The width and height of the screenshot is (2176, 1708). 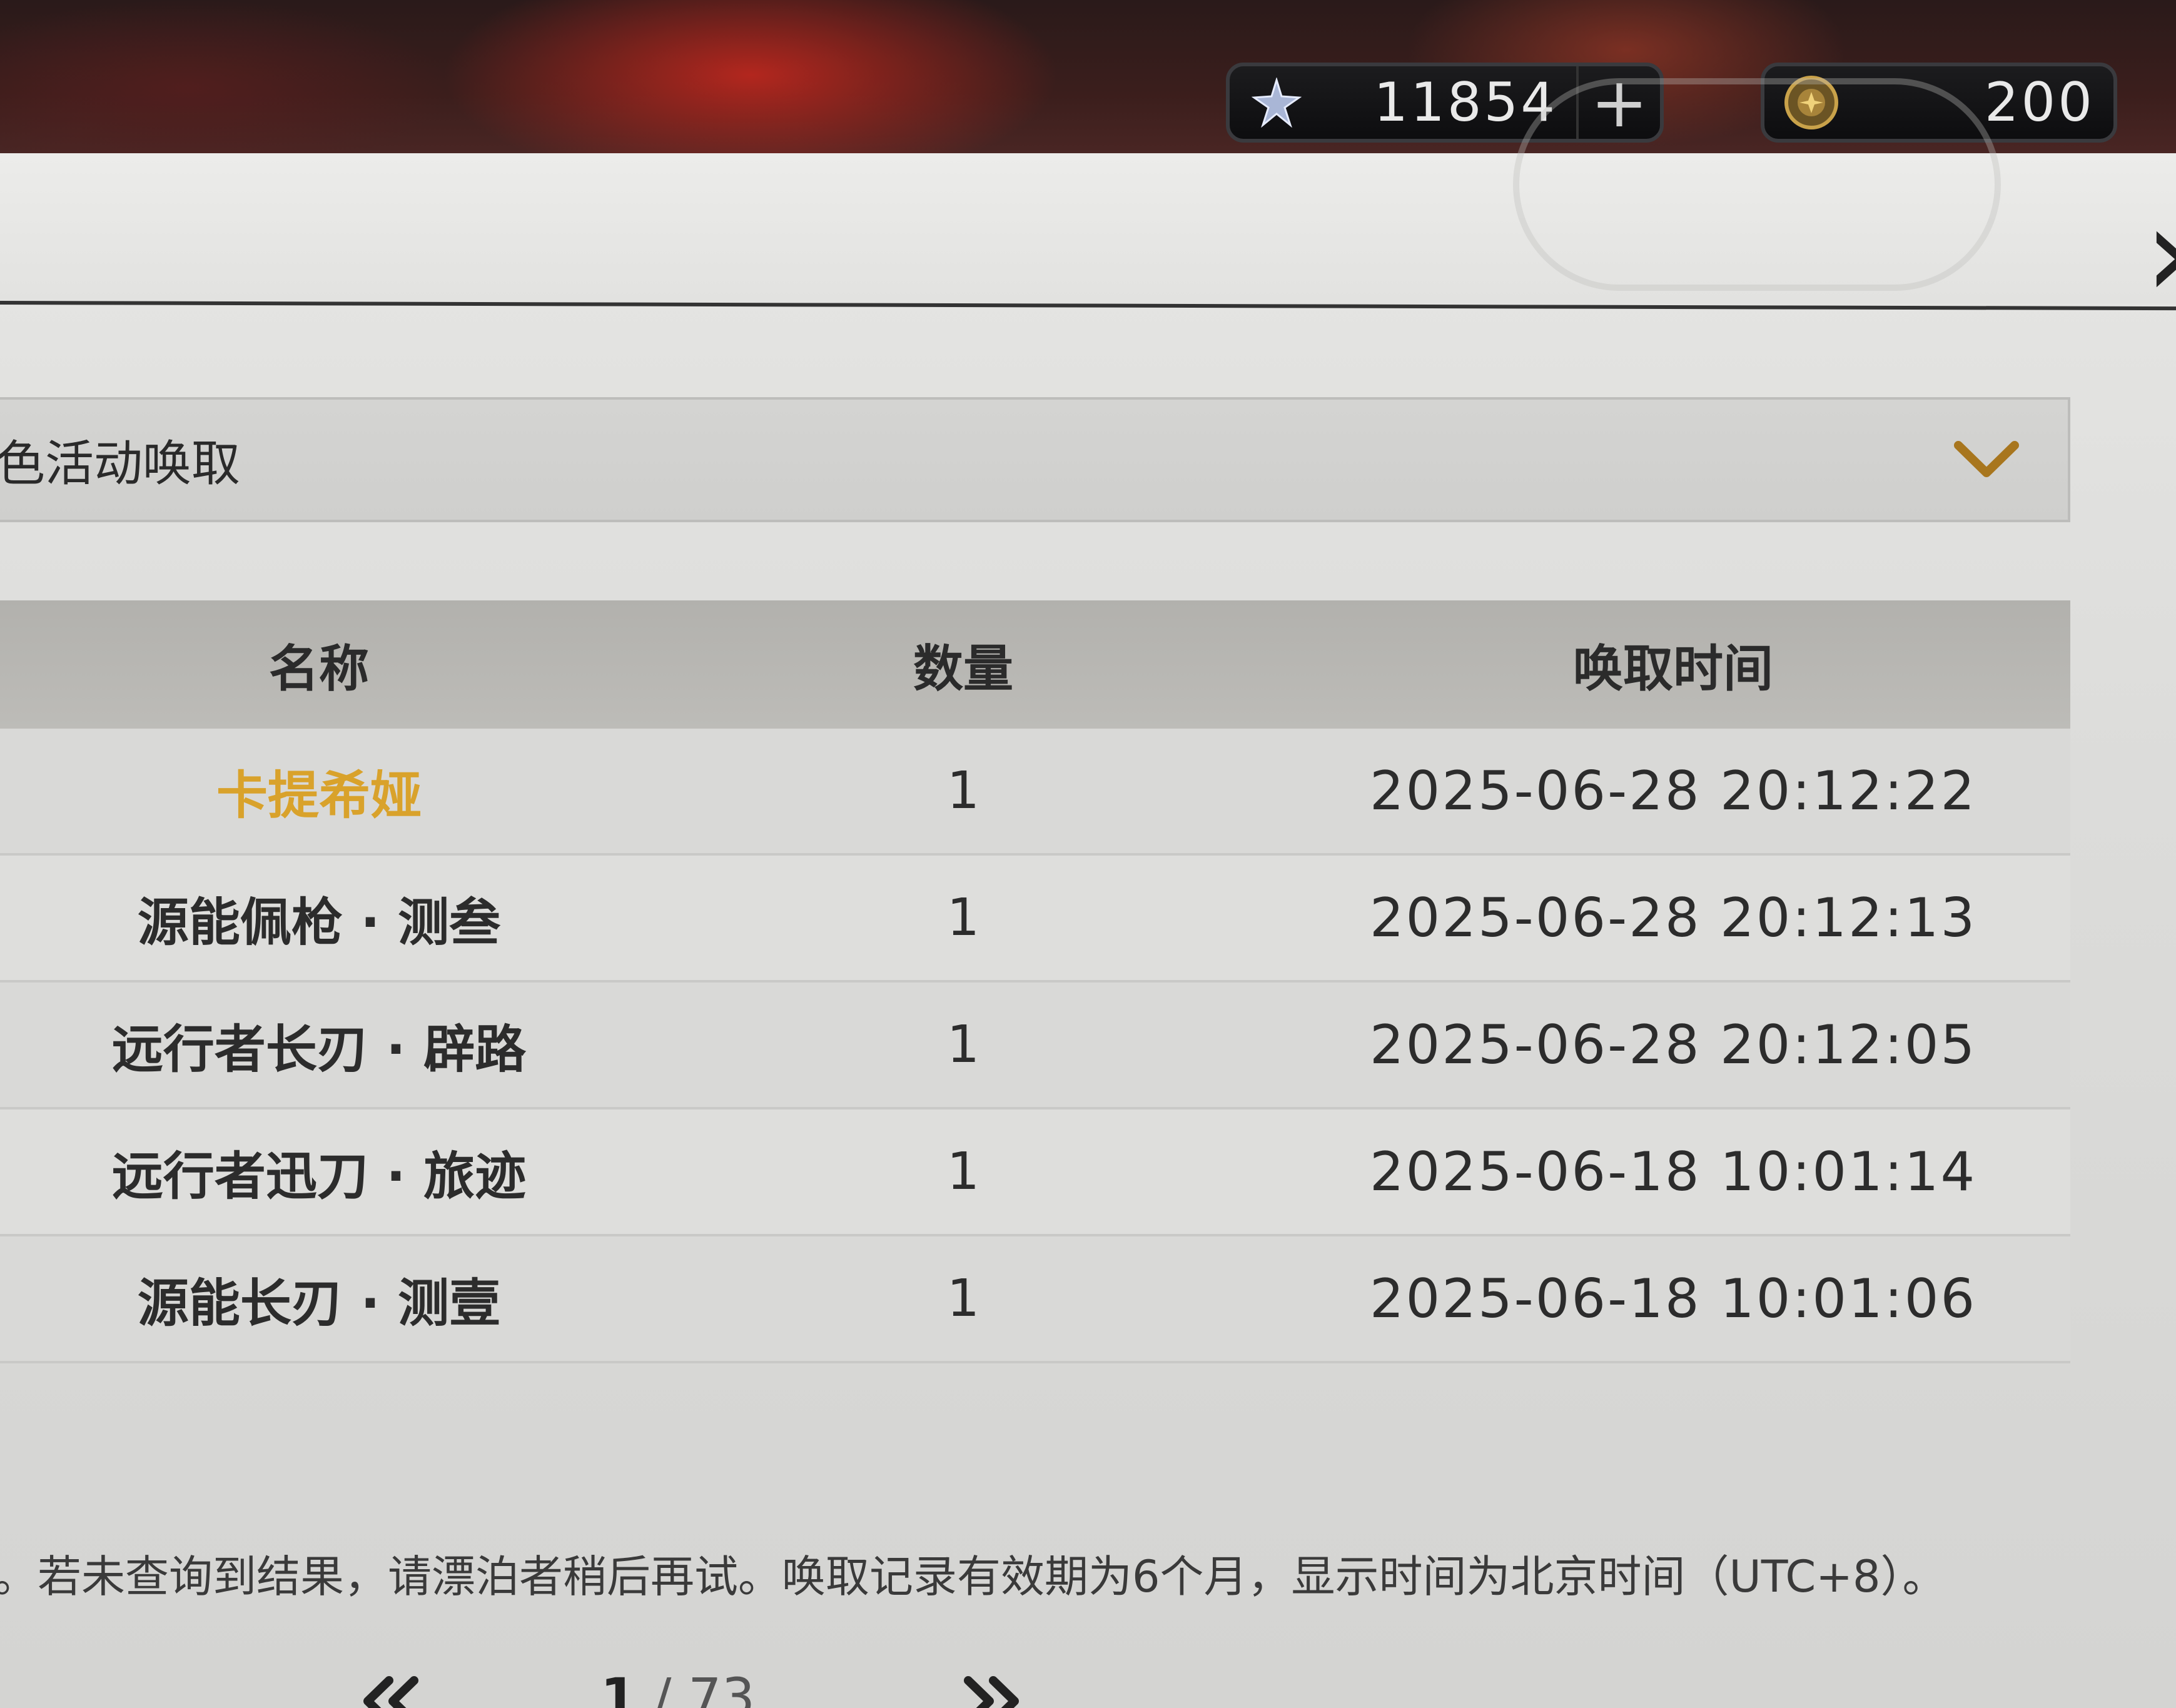 I want to click on page-indicator: 1 / 73, so click(x=677, y=1687).